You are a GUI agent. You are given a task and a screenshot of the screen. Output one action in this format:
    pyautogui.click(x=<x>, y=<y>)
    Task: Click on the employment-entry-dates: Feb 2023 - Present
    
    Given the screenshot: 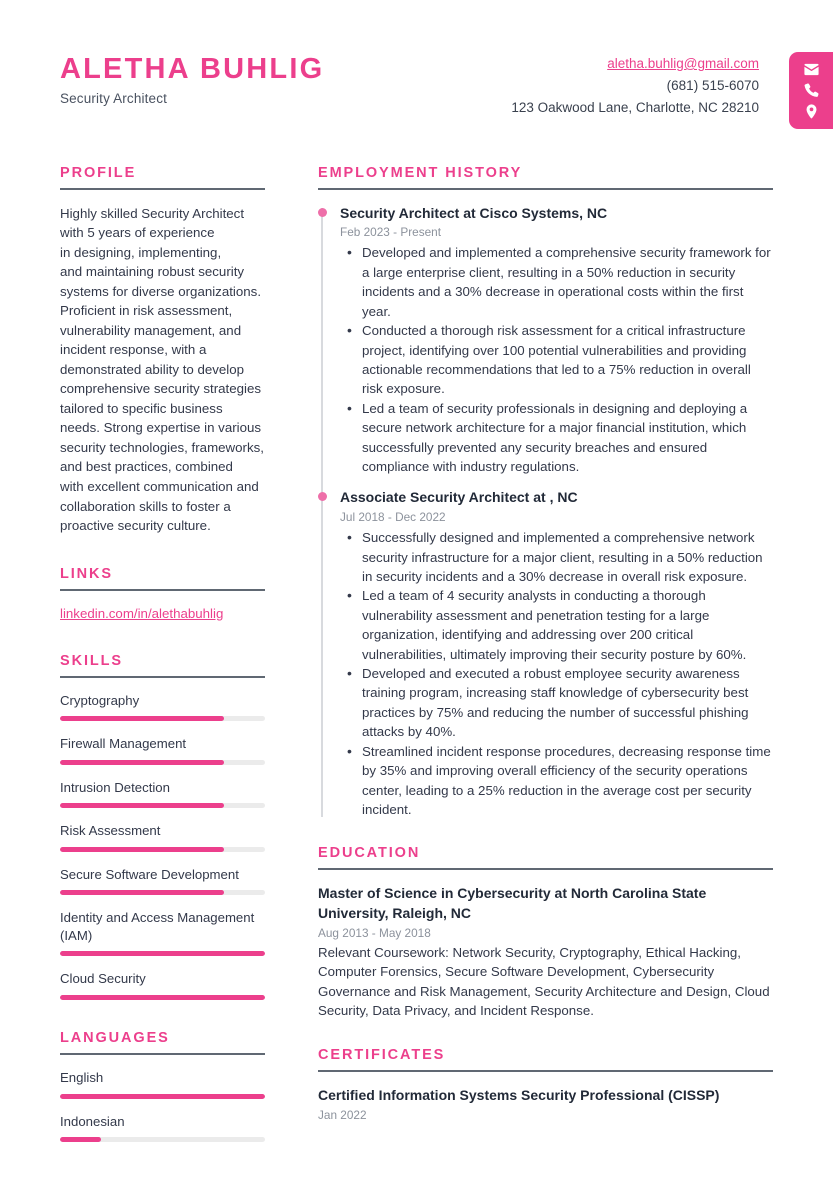 What is the action you would take?
    pyautogui.click(x=390, y=232)
    